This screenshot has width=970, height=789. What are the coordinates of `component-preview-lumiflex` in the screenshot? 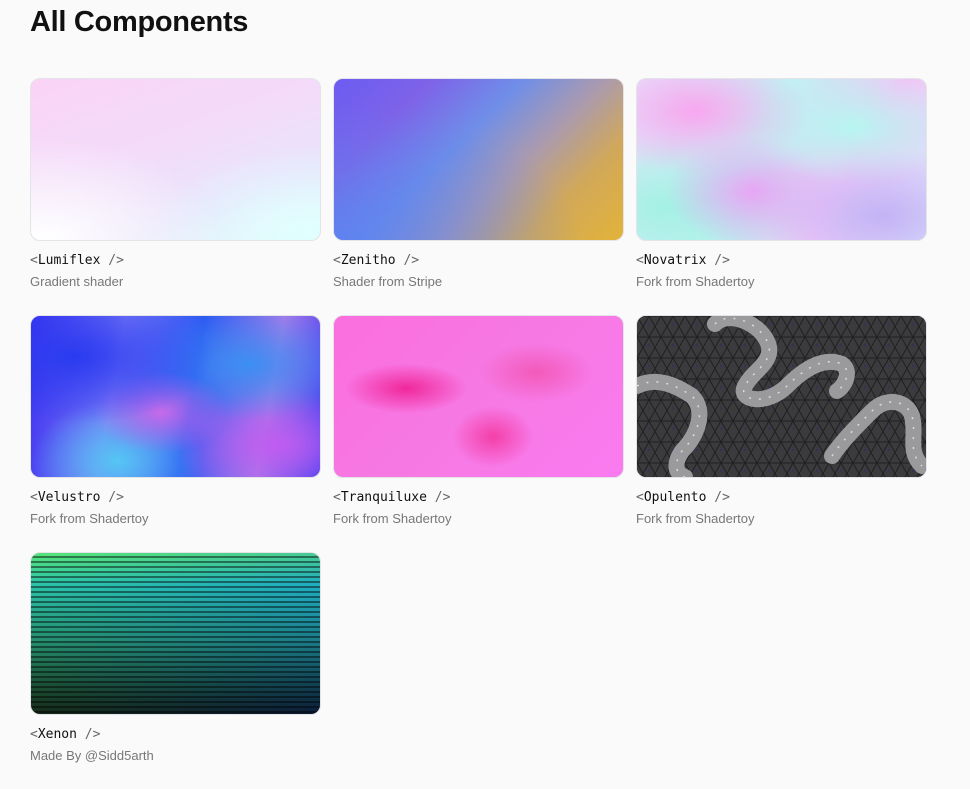 It's located at (175, 159).